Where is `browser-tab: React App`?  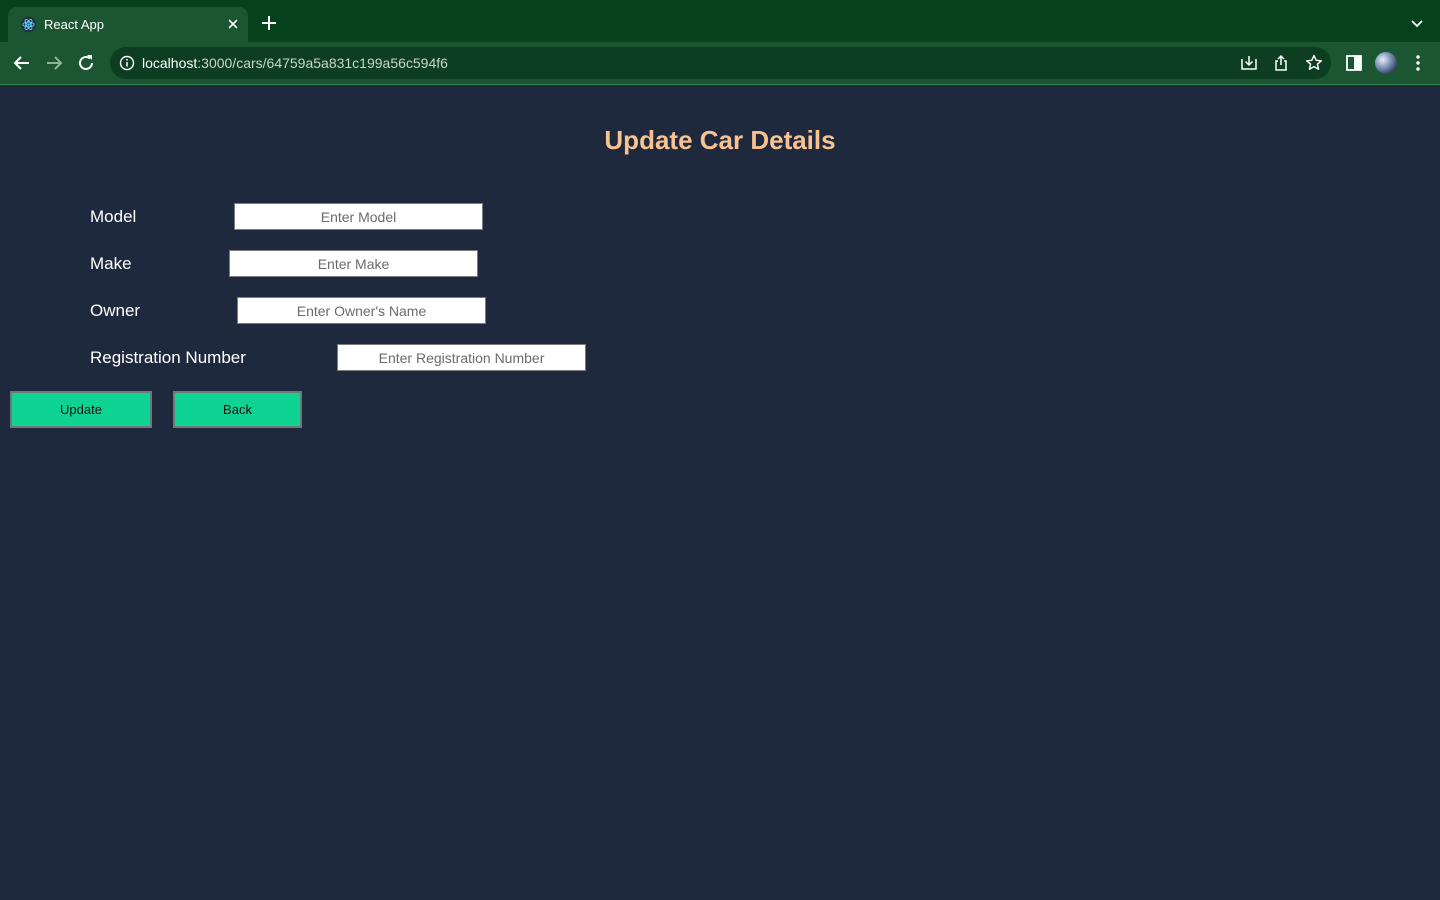 browser-tab: React App is located at coordinates (128, 24).